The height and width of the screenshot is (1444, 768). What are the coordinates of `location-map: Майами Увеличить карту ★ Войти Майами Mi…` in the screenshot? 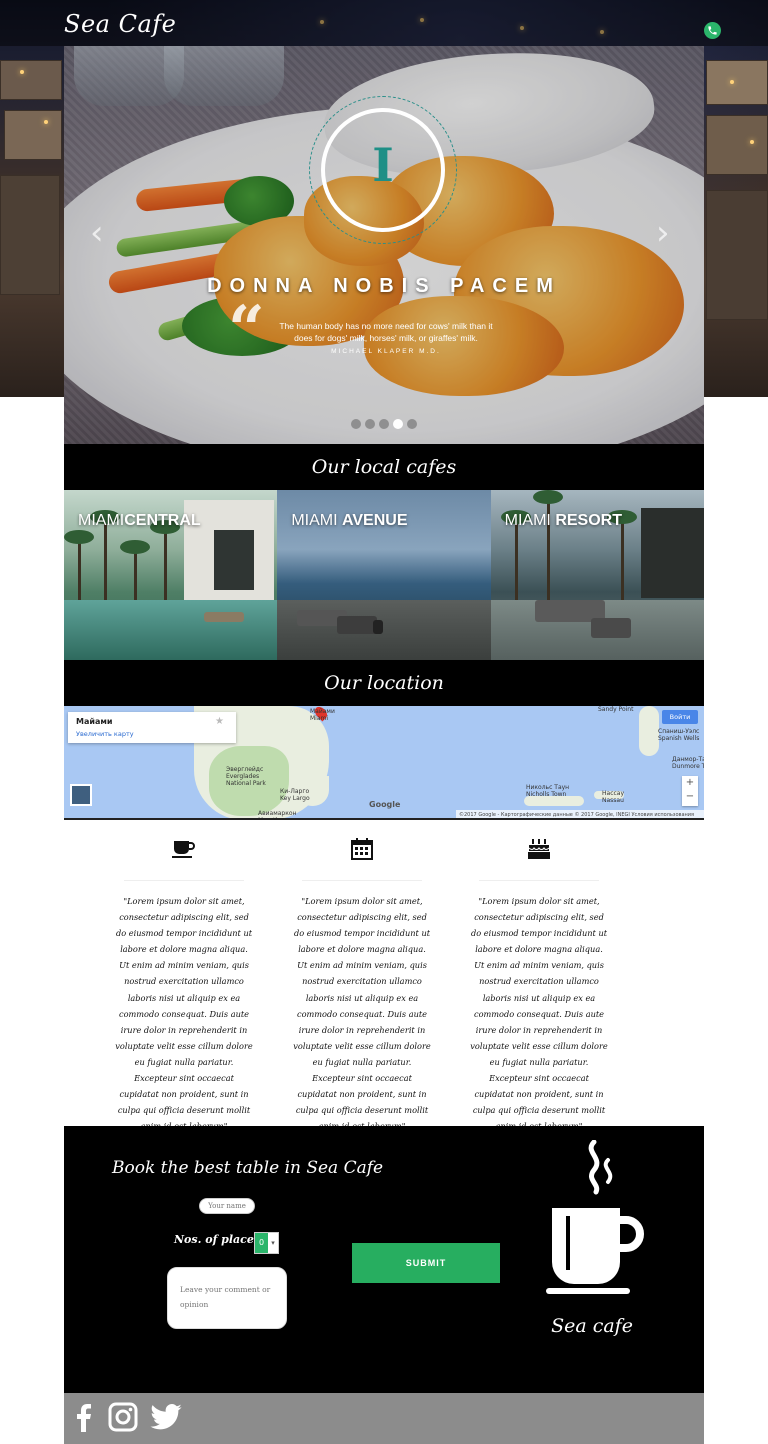 It's located at (384, 763).